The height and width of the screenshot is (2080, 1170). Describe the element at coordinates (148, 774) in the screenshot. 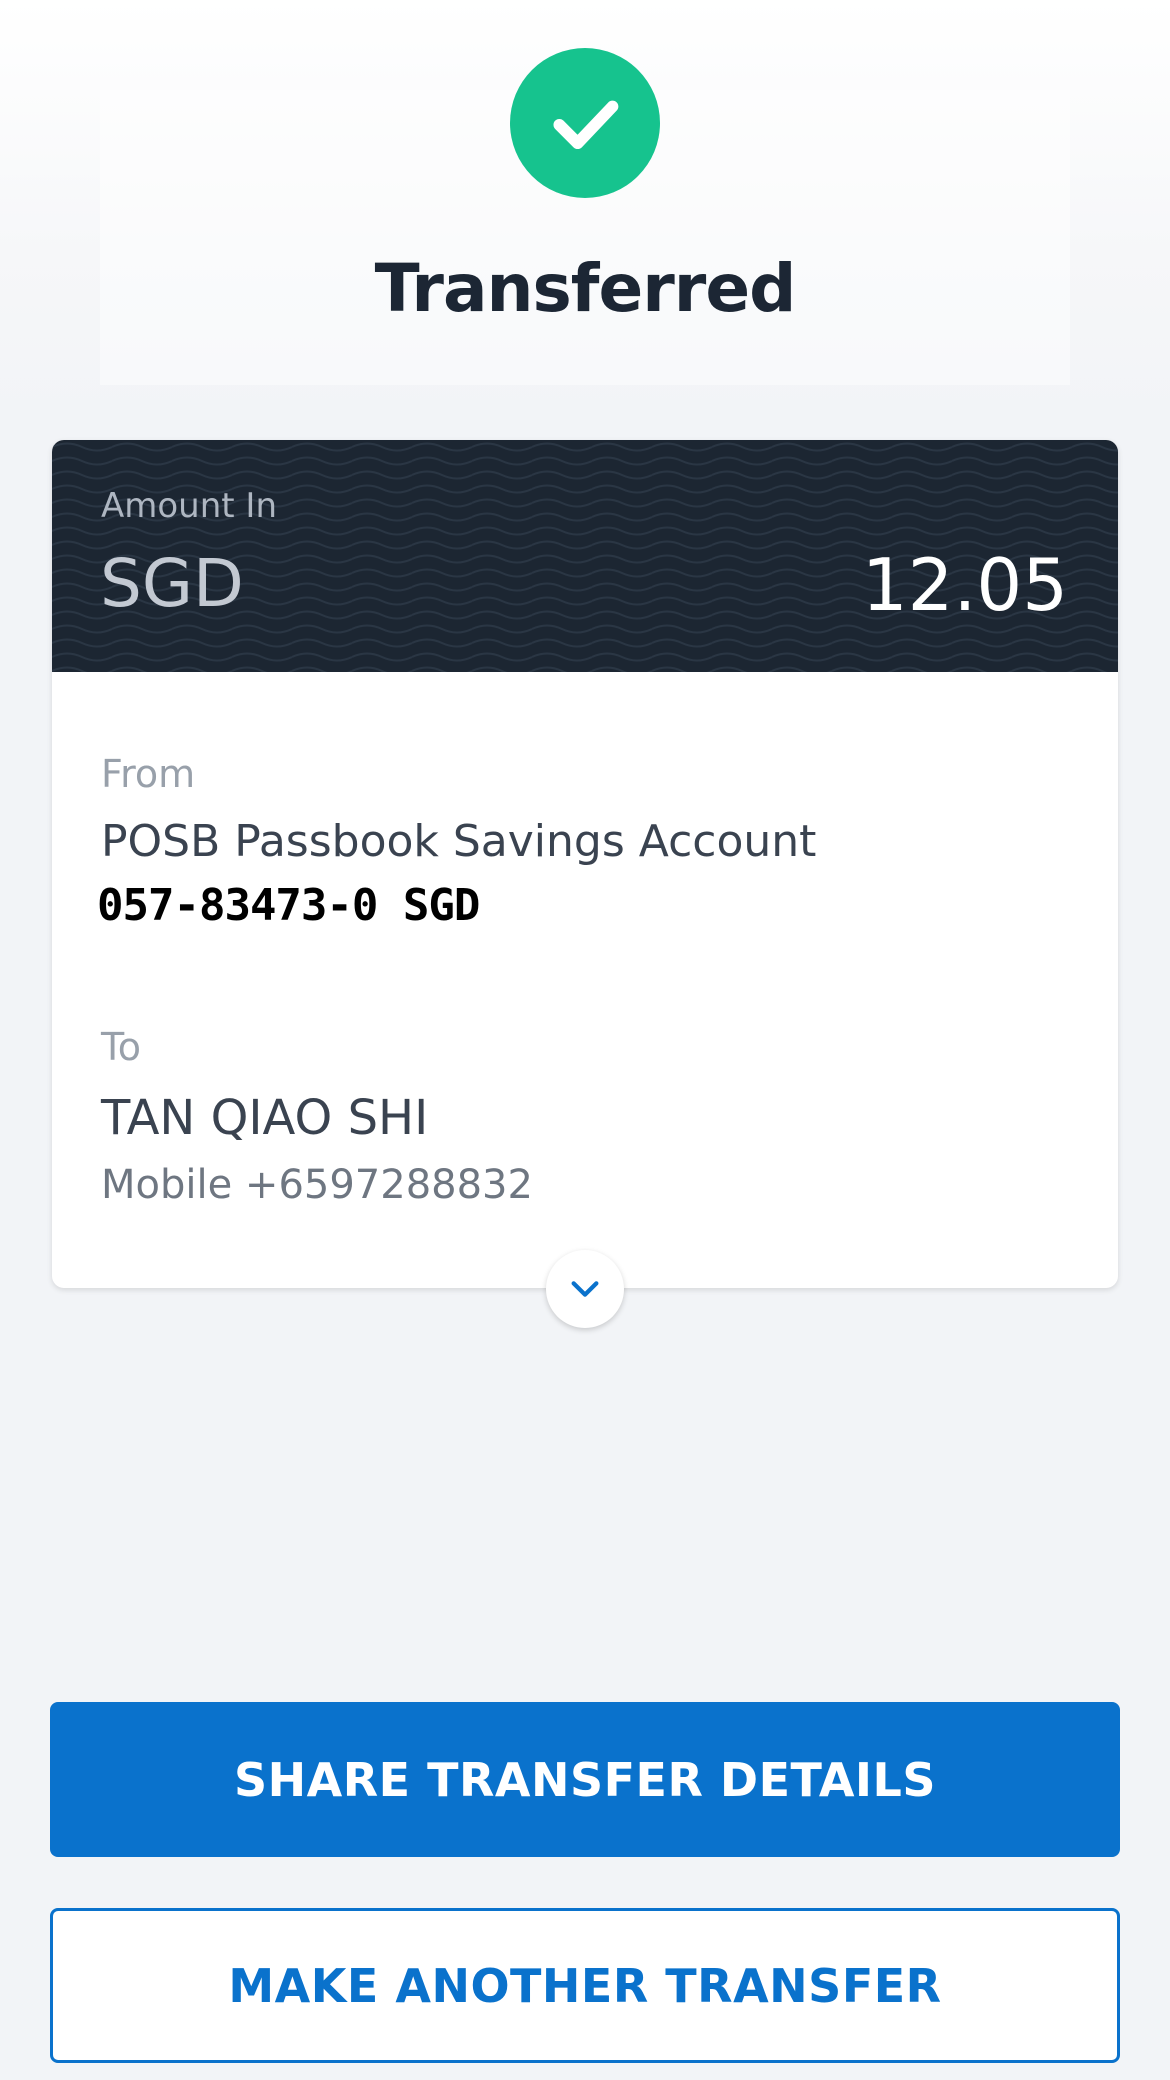

I see `from-label: From` at that location.